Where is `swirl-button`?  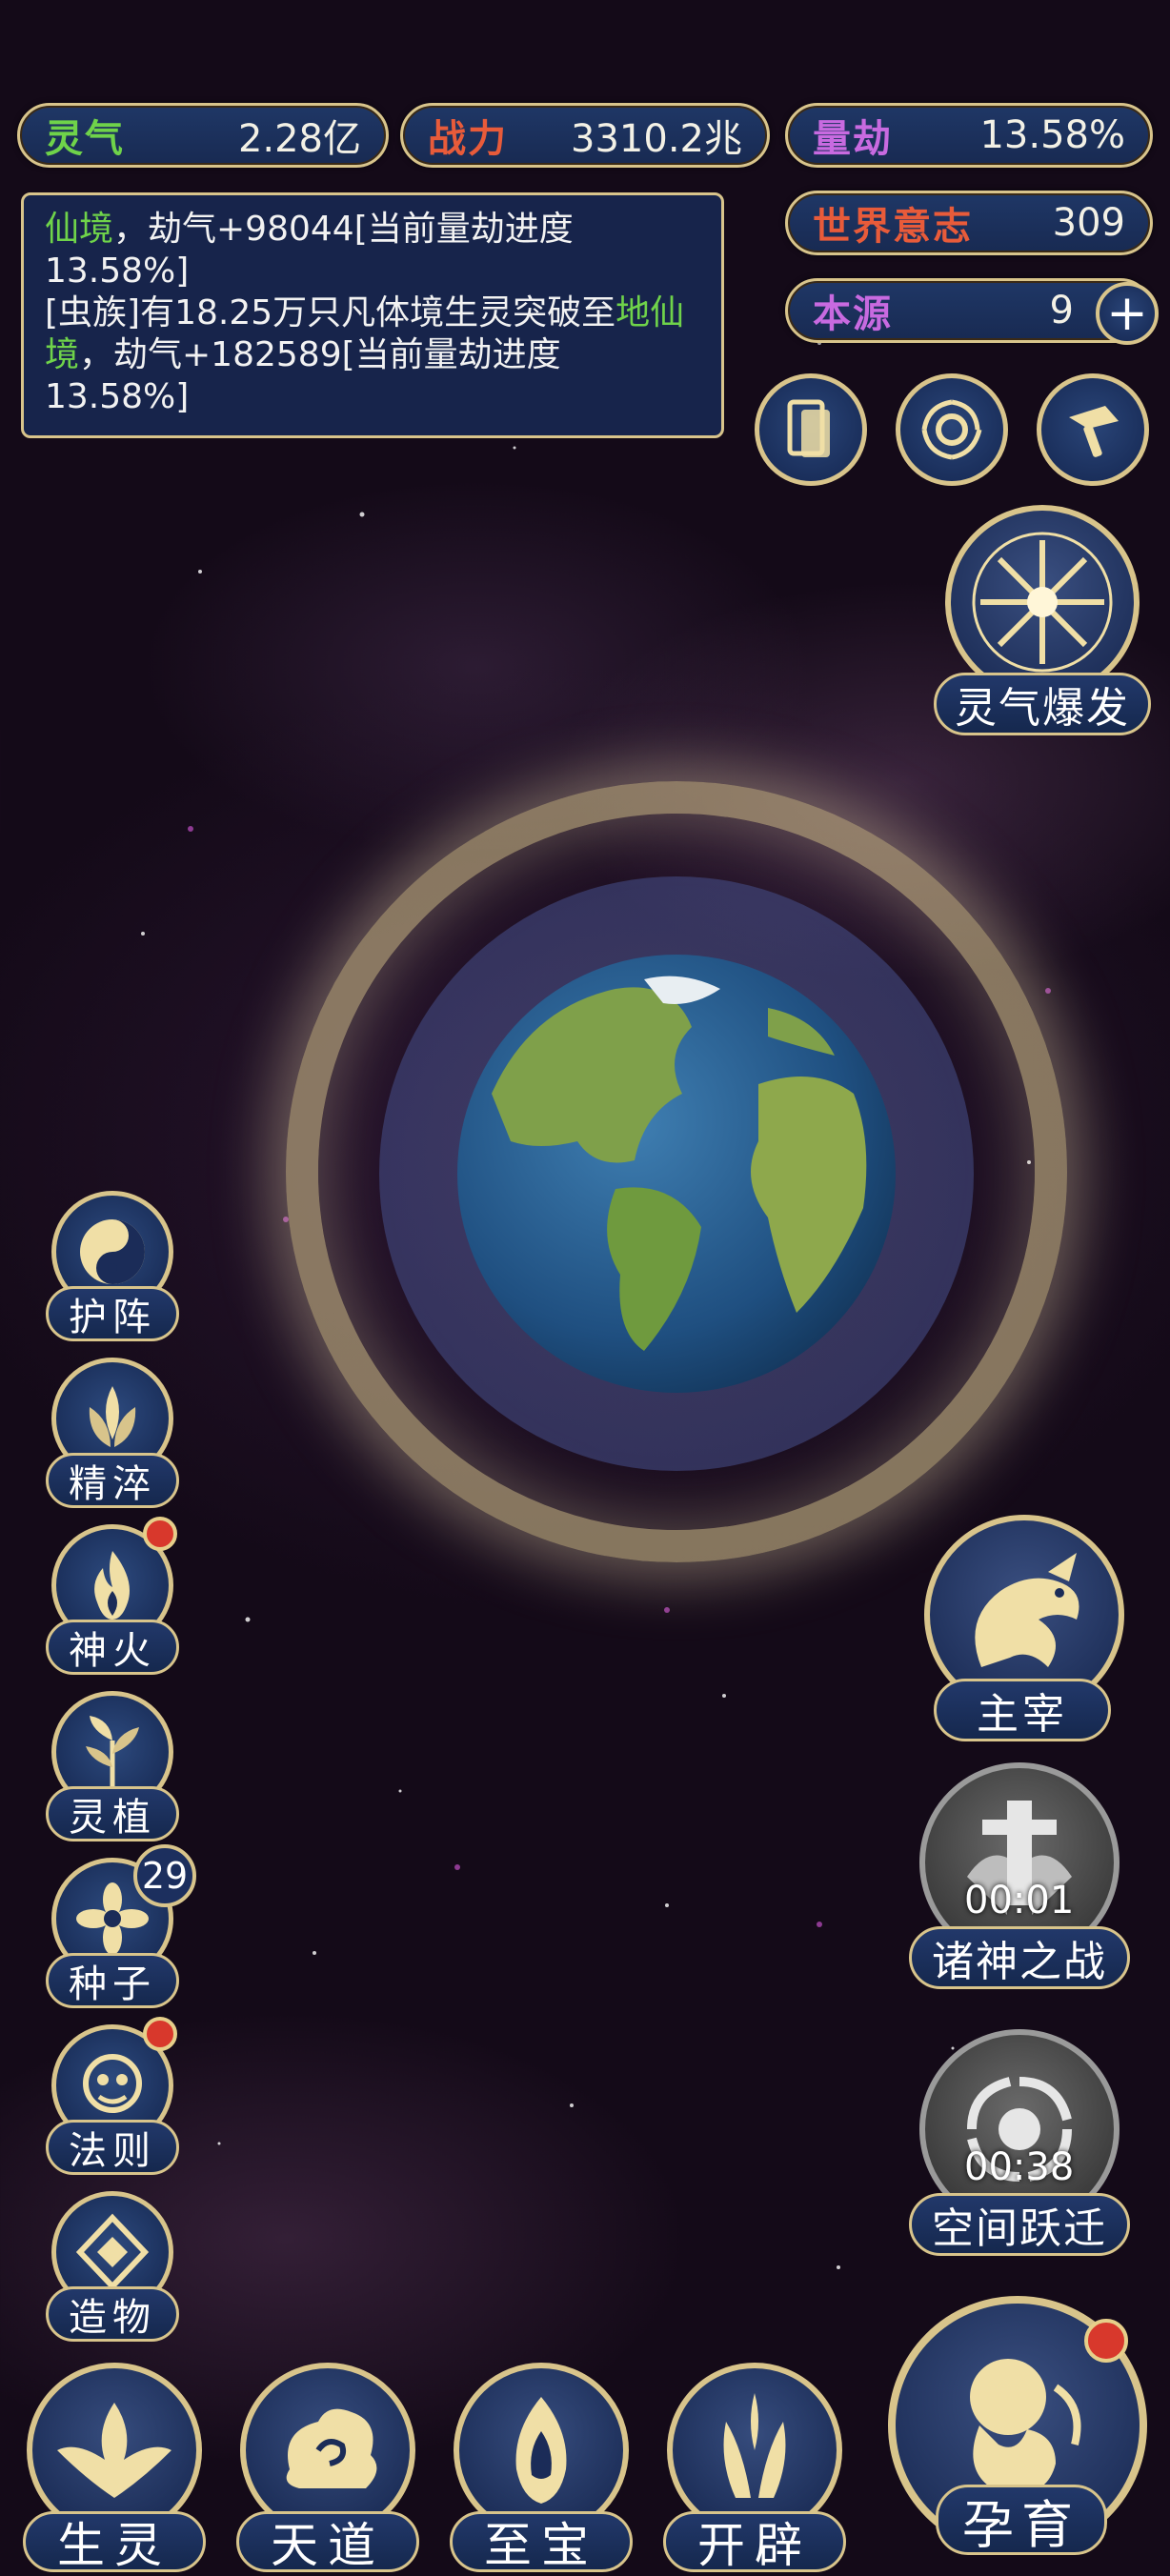 swirl-button is located at coordinates (952, 429).